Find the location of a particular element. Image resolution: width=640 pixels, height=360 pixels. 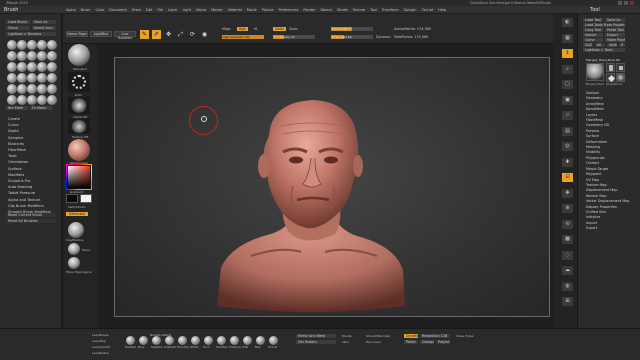

menu-stencil: Stencil is located at coordinates (325, 10).